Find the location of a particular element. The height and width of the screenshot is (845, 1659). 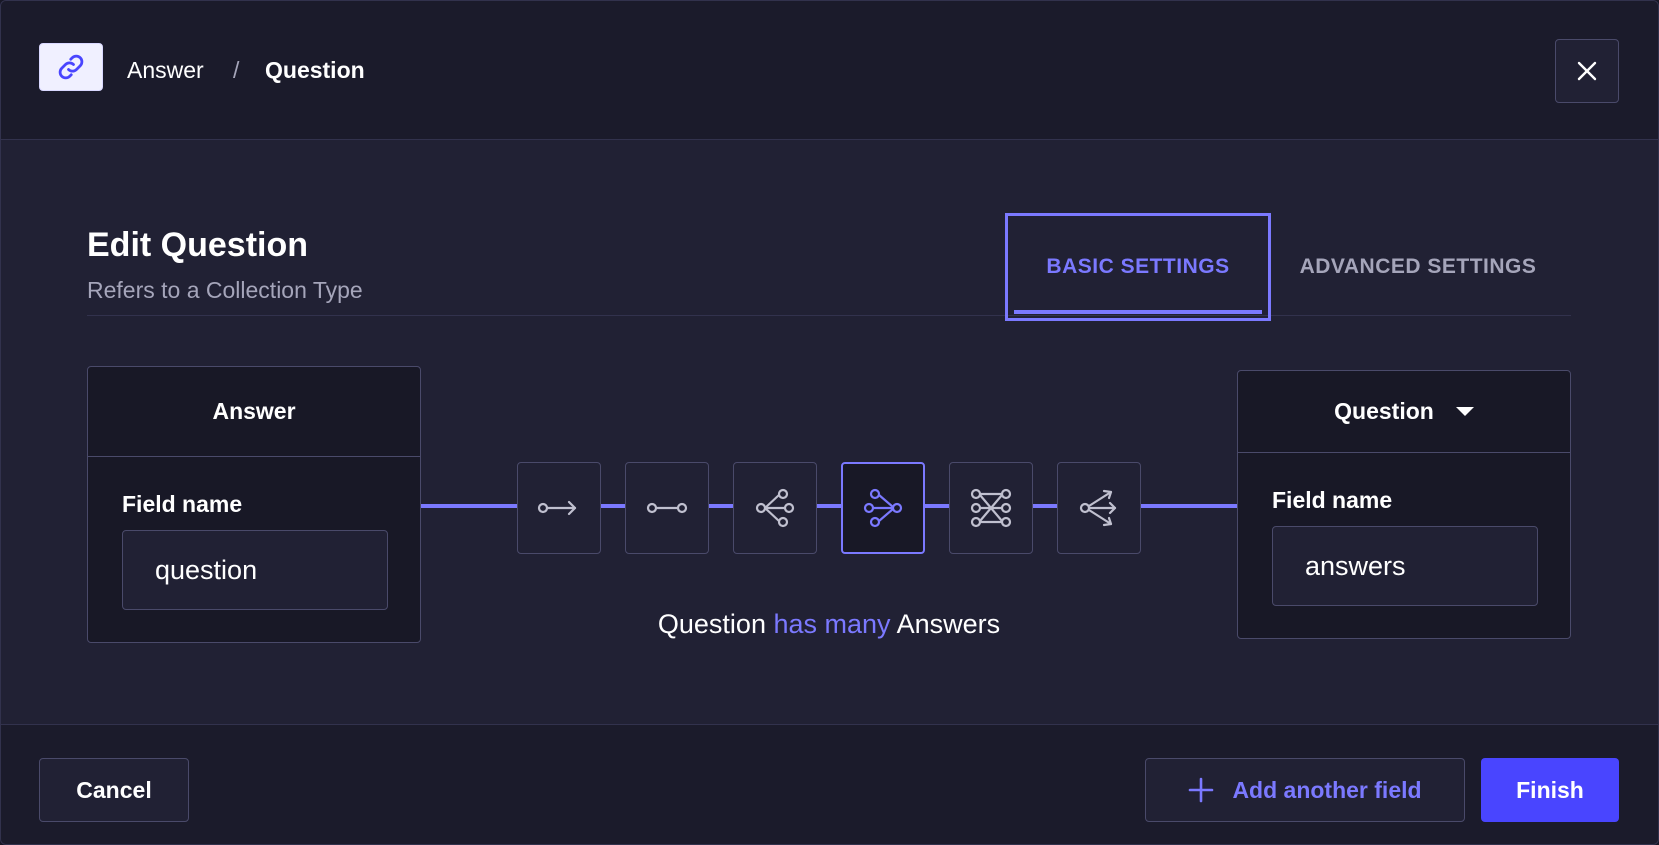

cancel-button: Cancel is located at coordinates (114, 790).